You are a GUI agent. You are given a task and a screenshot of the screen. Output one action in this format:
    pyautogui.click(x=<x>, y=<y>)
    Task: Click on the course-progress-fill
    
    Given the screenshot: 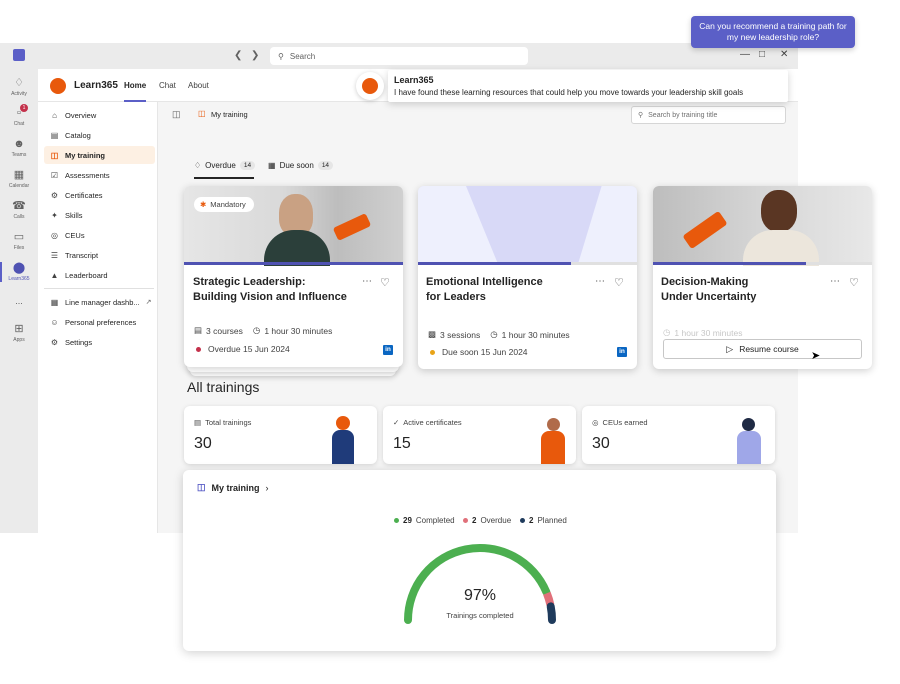 What is the action you would take?
    pyautogui.click(x=730, y=263)
    